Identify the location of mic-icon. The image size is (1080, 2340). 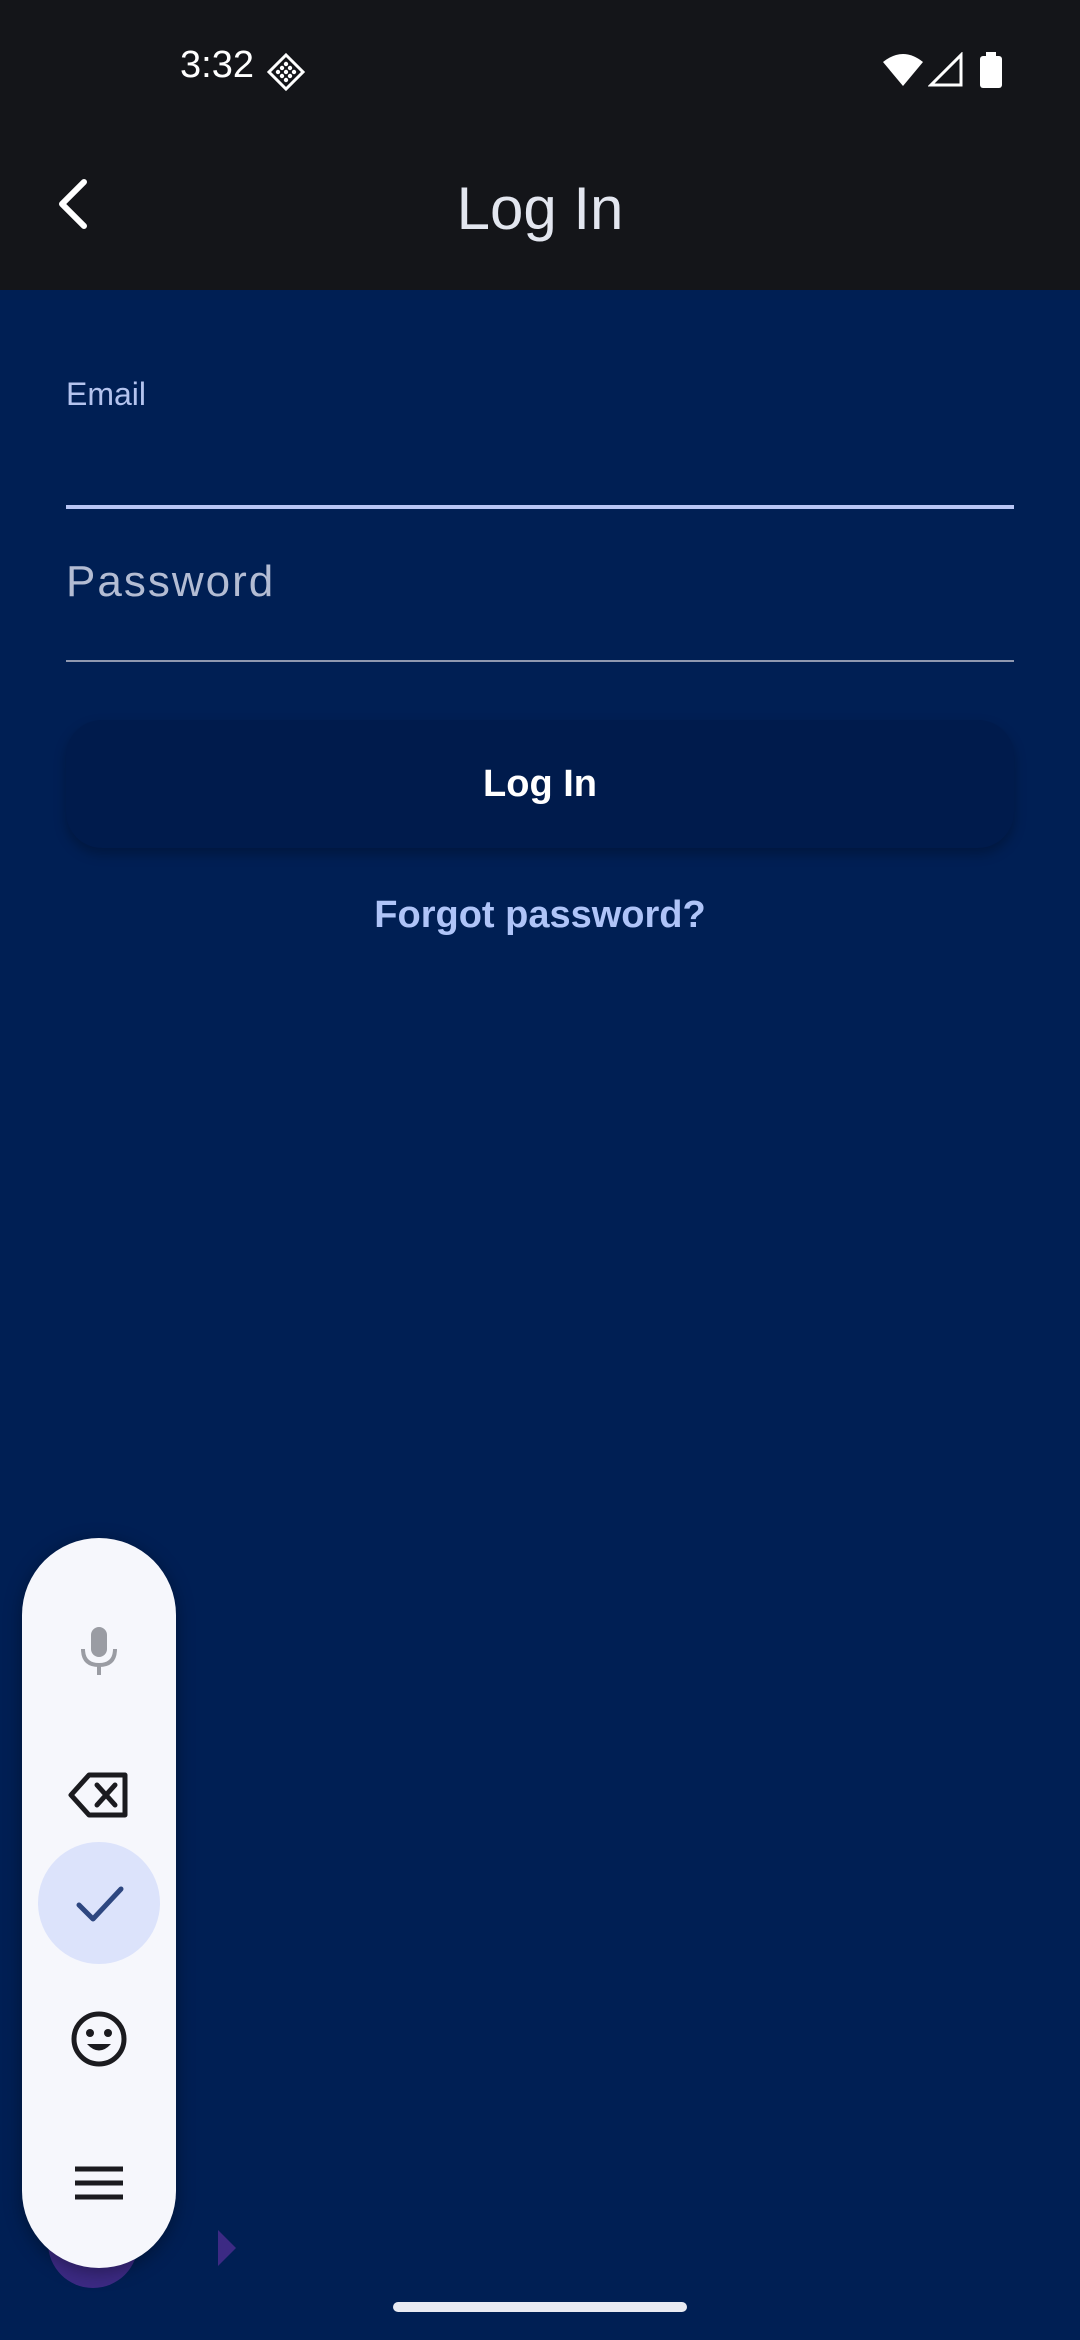
(99, 1651).